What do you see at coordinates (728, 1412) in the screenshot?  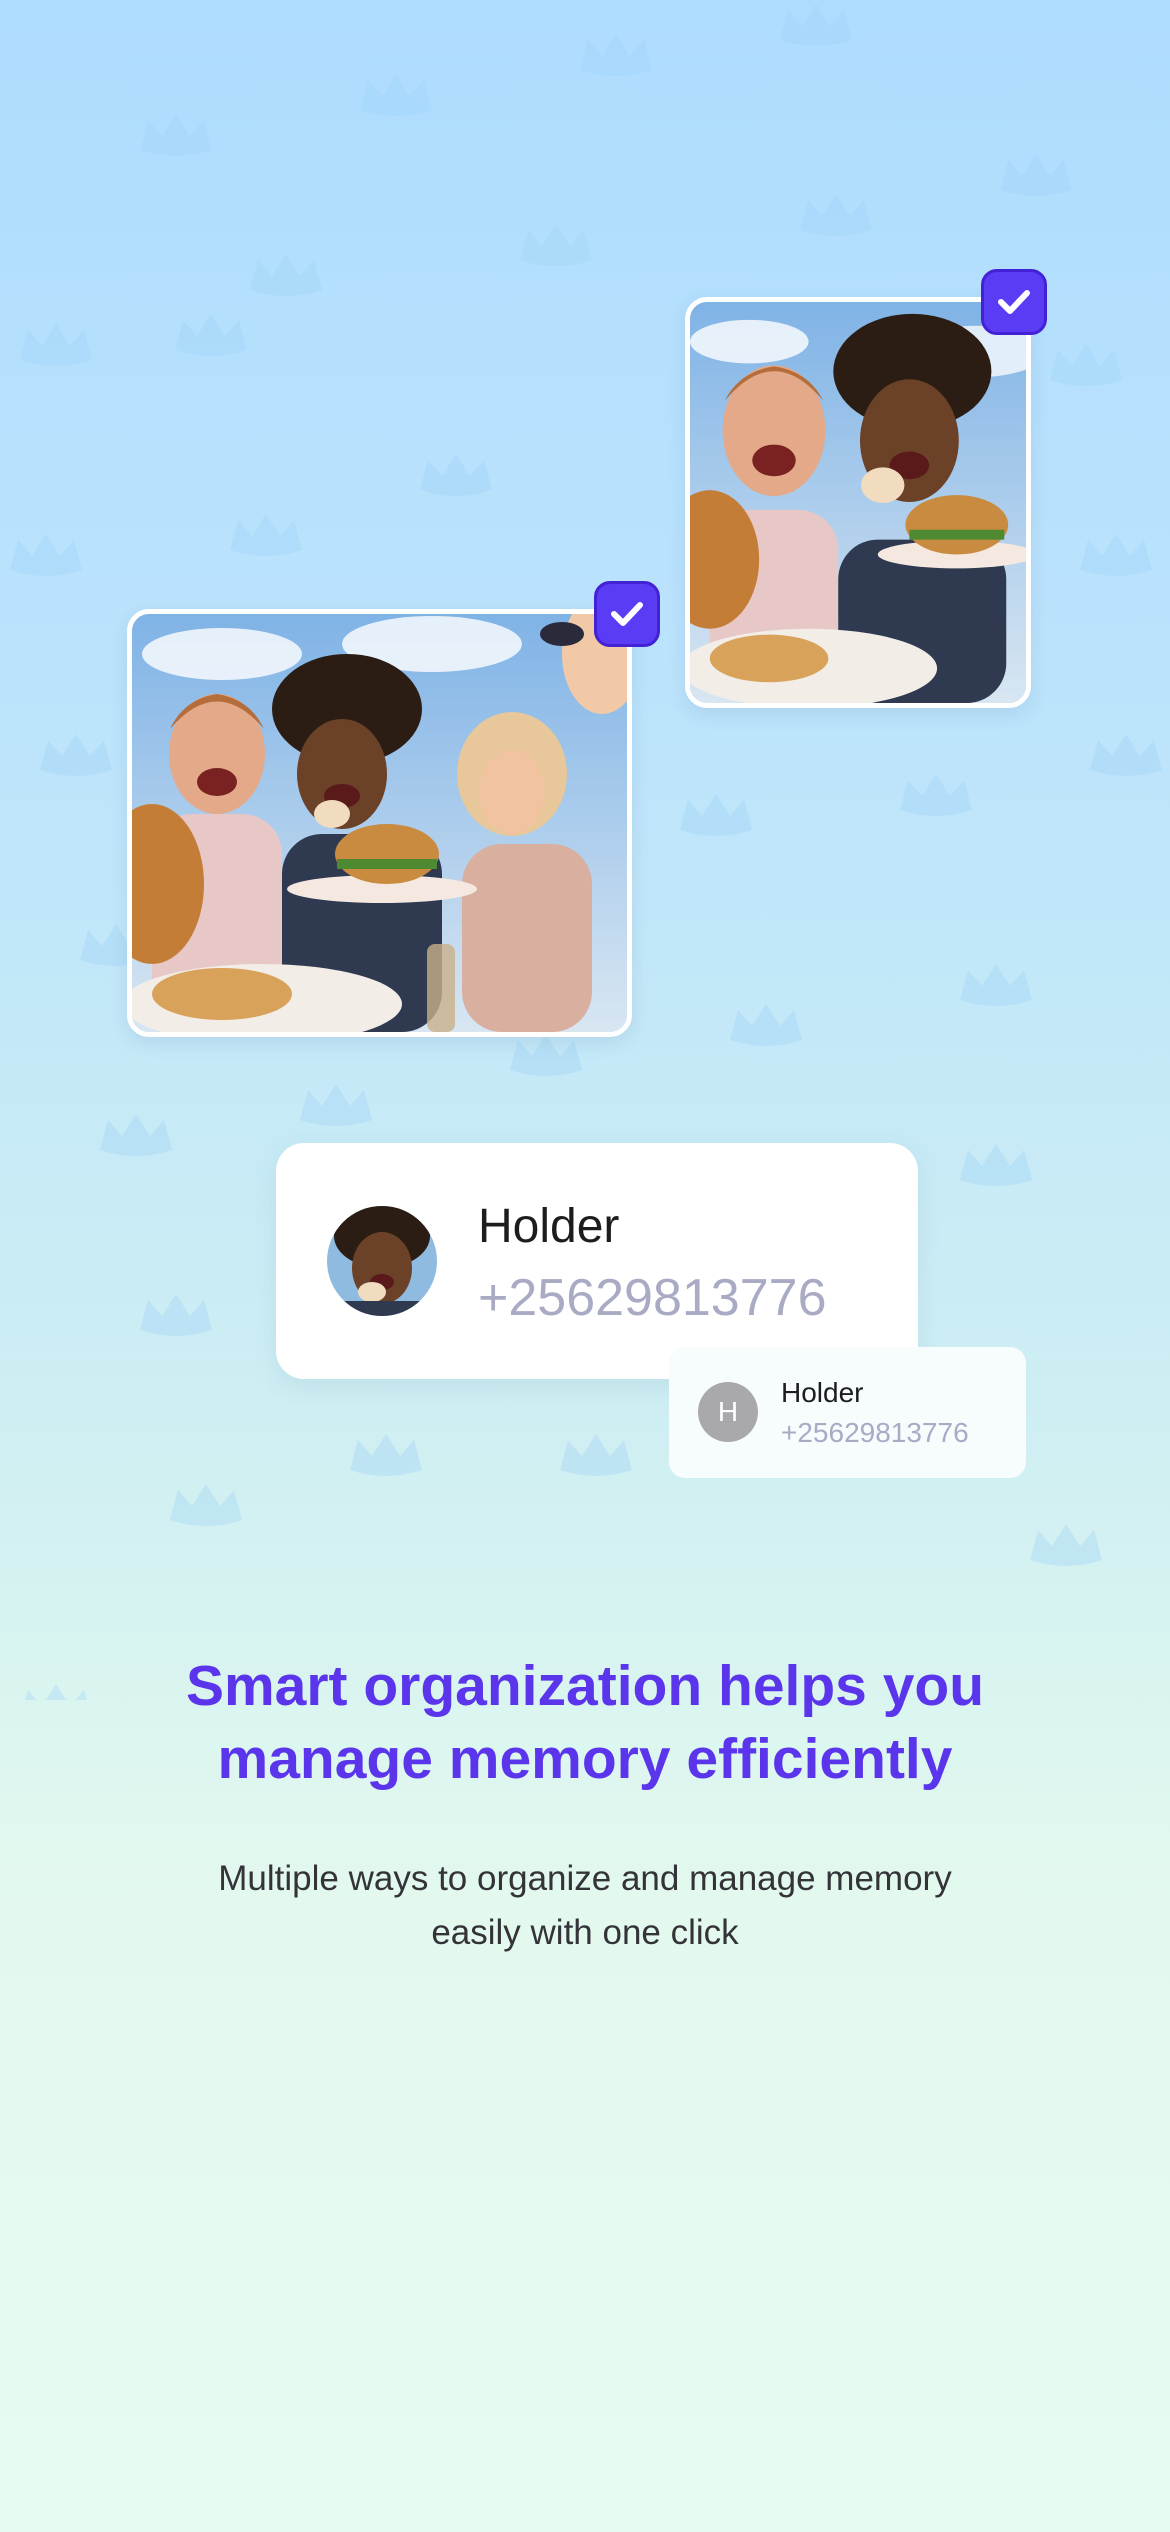 I see `initial-avatar: H` at bounding box center [728, 1412].